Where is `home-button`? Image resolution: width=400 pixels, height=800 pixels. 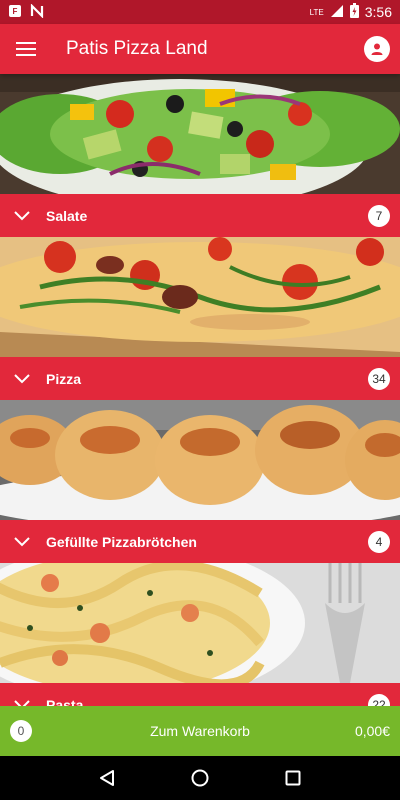
home-button is located at coordinates (200, 778).